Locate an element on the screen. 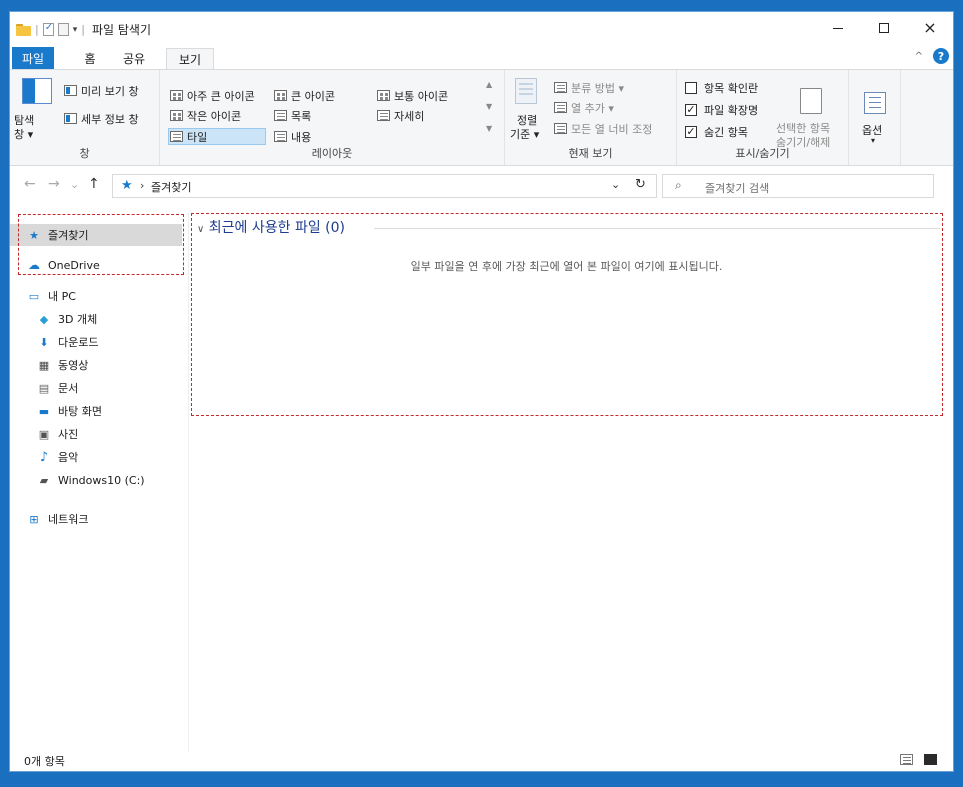 This screenshot has height=787, width=963. properties-icon is located at coordinates (48, 29).